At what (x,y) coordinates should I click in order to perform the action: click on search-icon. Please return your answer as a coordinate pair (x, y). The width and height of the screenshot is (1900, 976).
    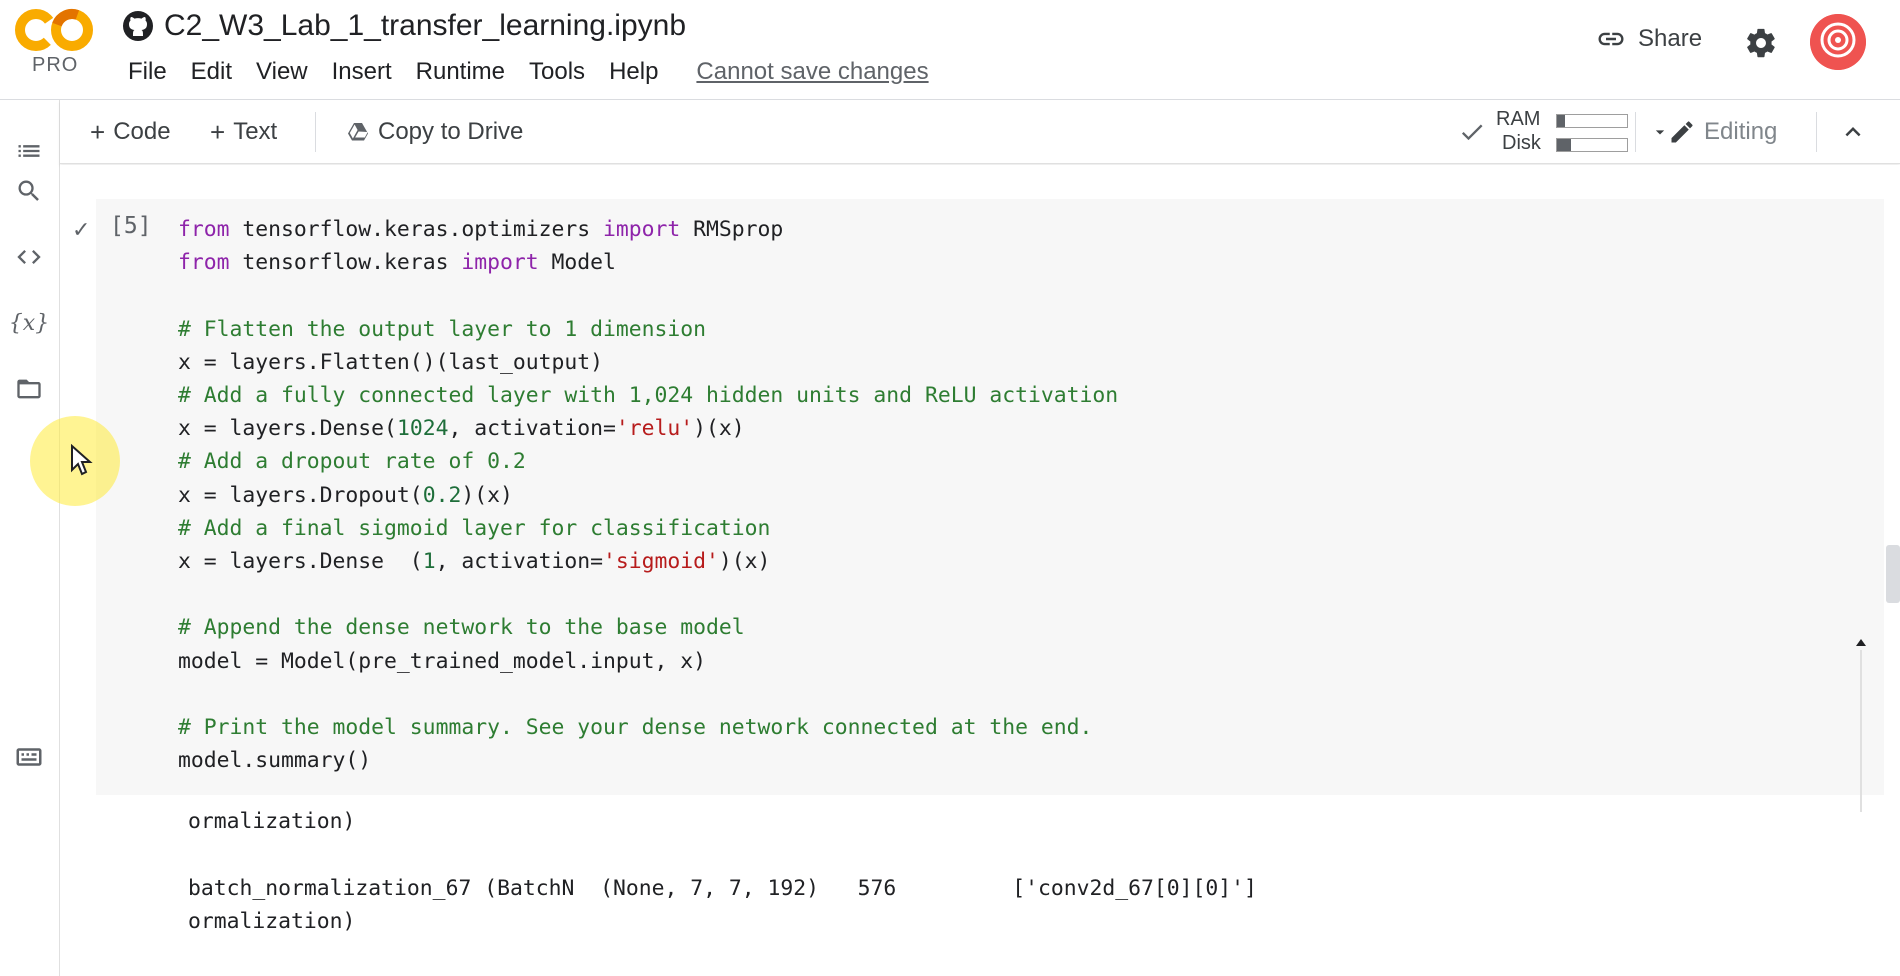
    Looking at the image, I should click on (29, 191).